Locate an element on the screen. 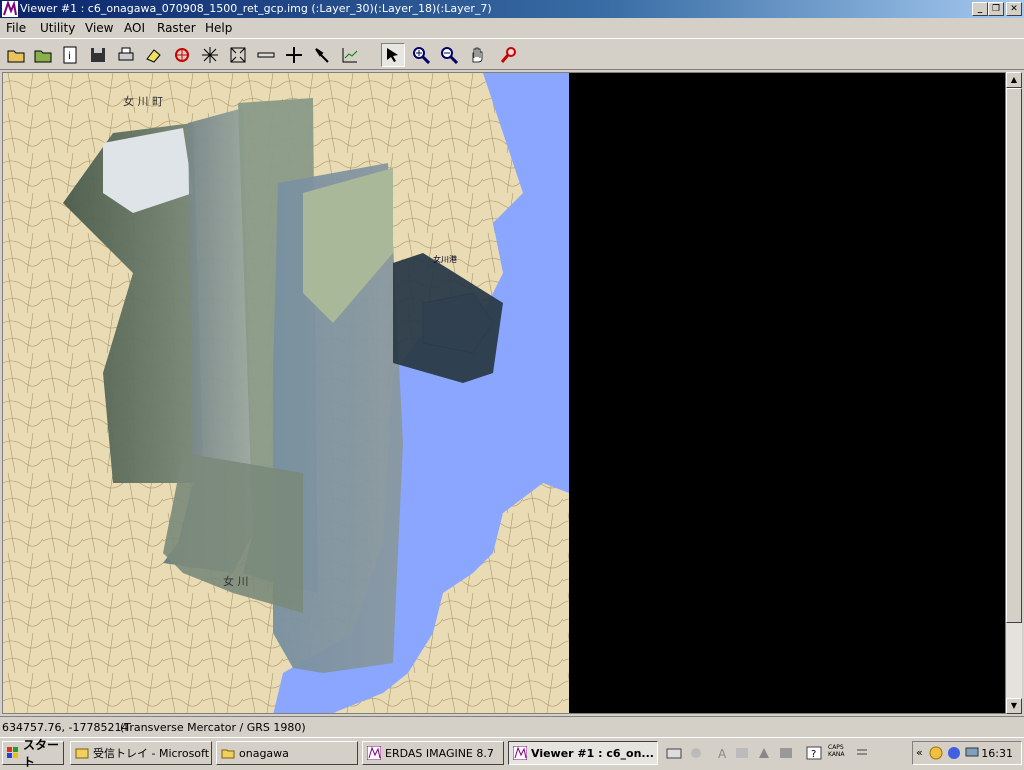 This screenshot has height=770, width=1024. tray-expand-icon: « is located at coordinates (919, 752).